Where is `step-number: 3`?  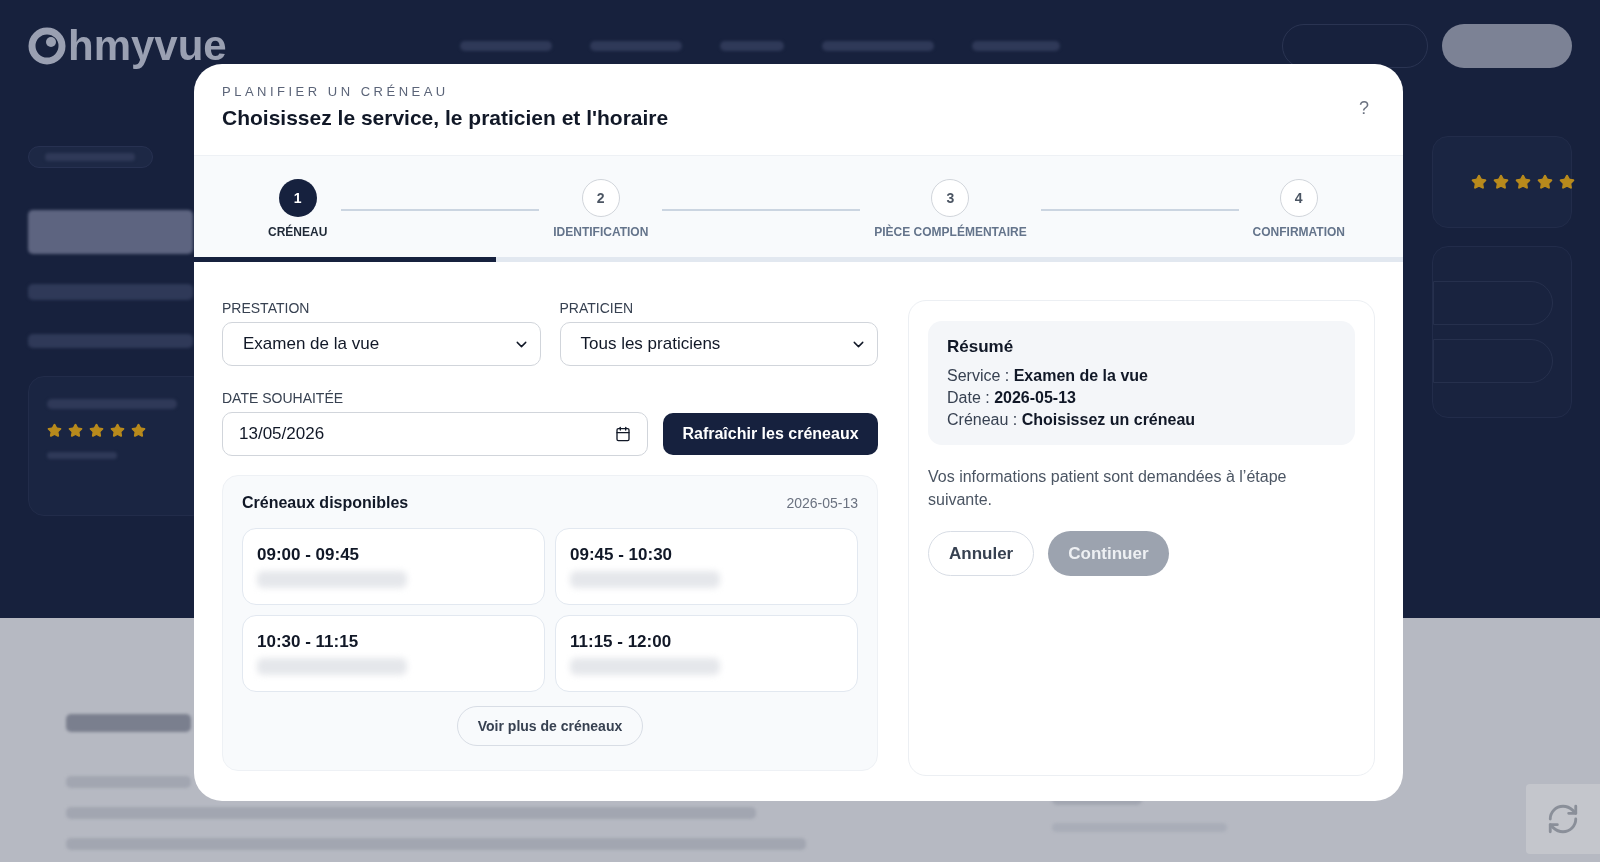 step-number: 3 is located at coordinates (950, 198).